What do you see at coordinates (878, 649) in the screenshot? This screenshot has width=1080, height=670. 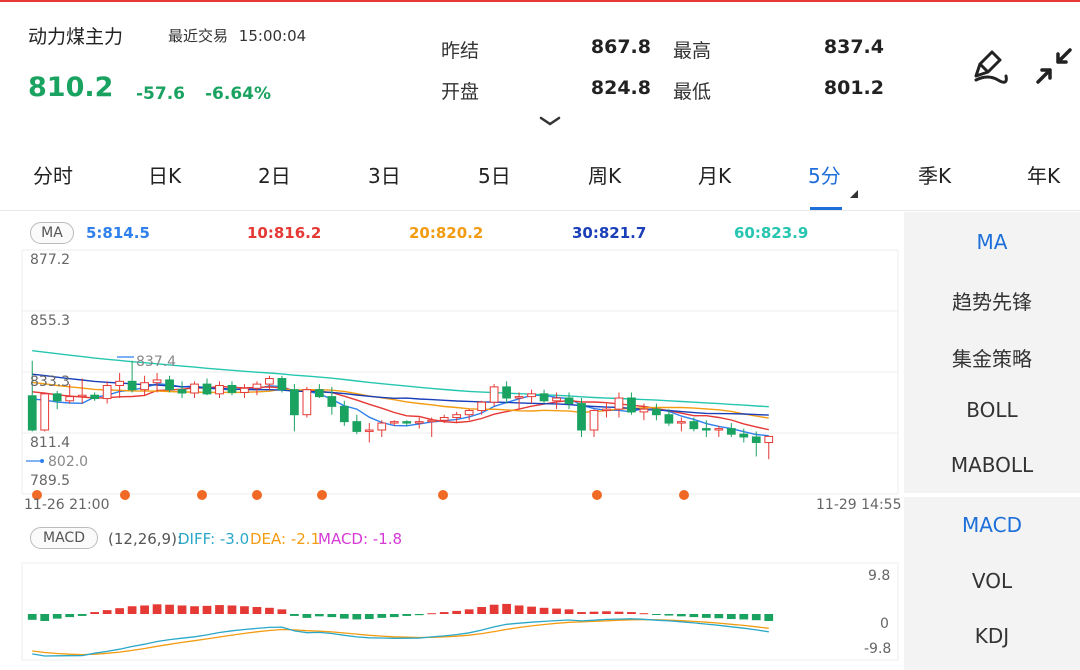 I see `macd-y-bottom: -9.8` at bounding box center [878, 649].